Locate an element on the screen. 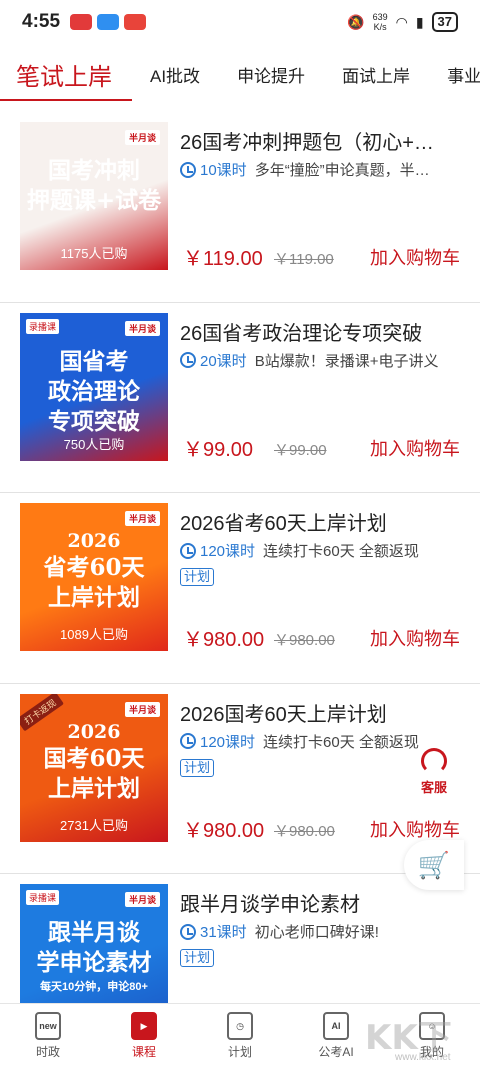 This screenshot has height=1066, width=480. course-meta: 31课时 初心老师口碑好课! is located at coordinates (322, 931).